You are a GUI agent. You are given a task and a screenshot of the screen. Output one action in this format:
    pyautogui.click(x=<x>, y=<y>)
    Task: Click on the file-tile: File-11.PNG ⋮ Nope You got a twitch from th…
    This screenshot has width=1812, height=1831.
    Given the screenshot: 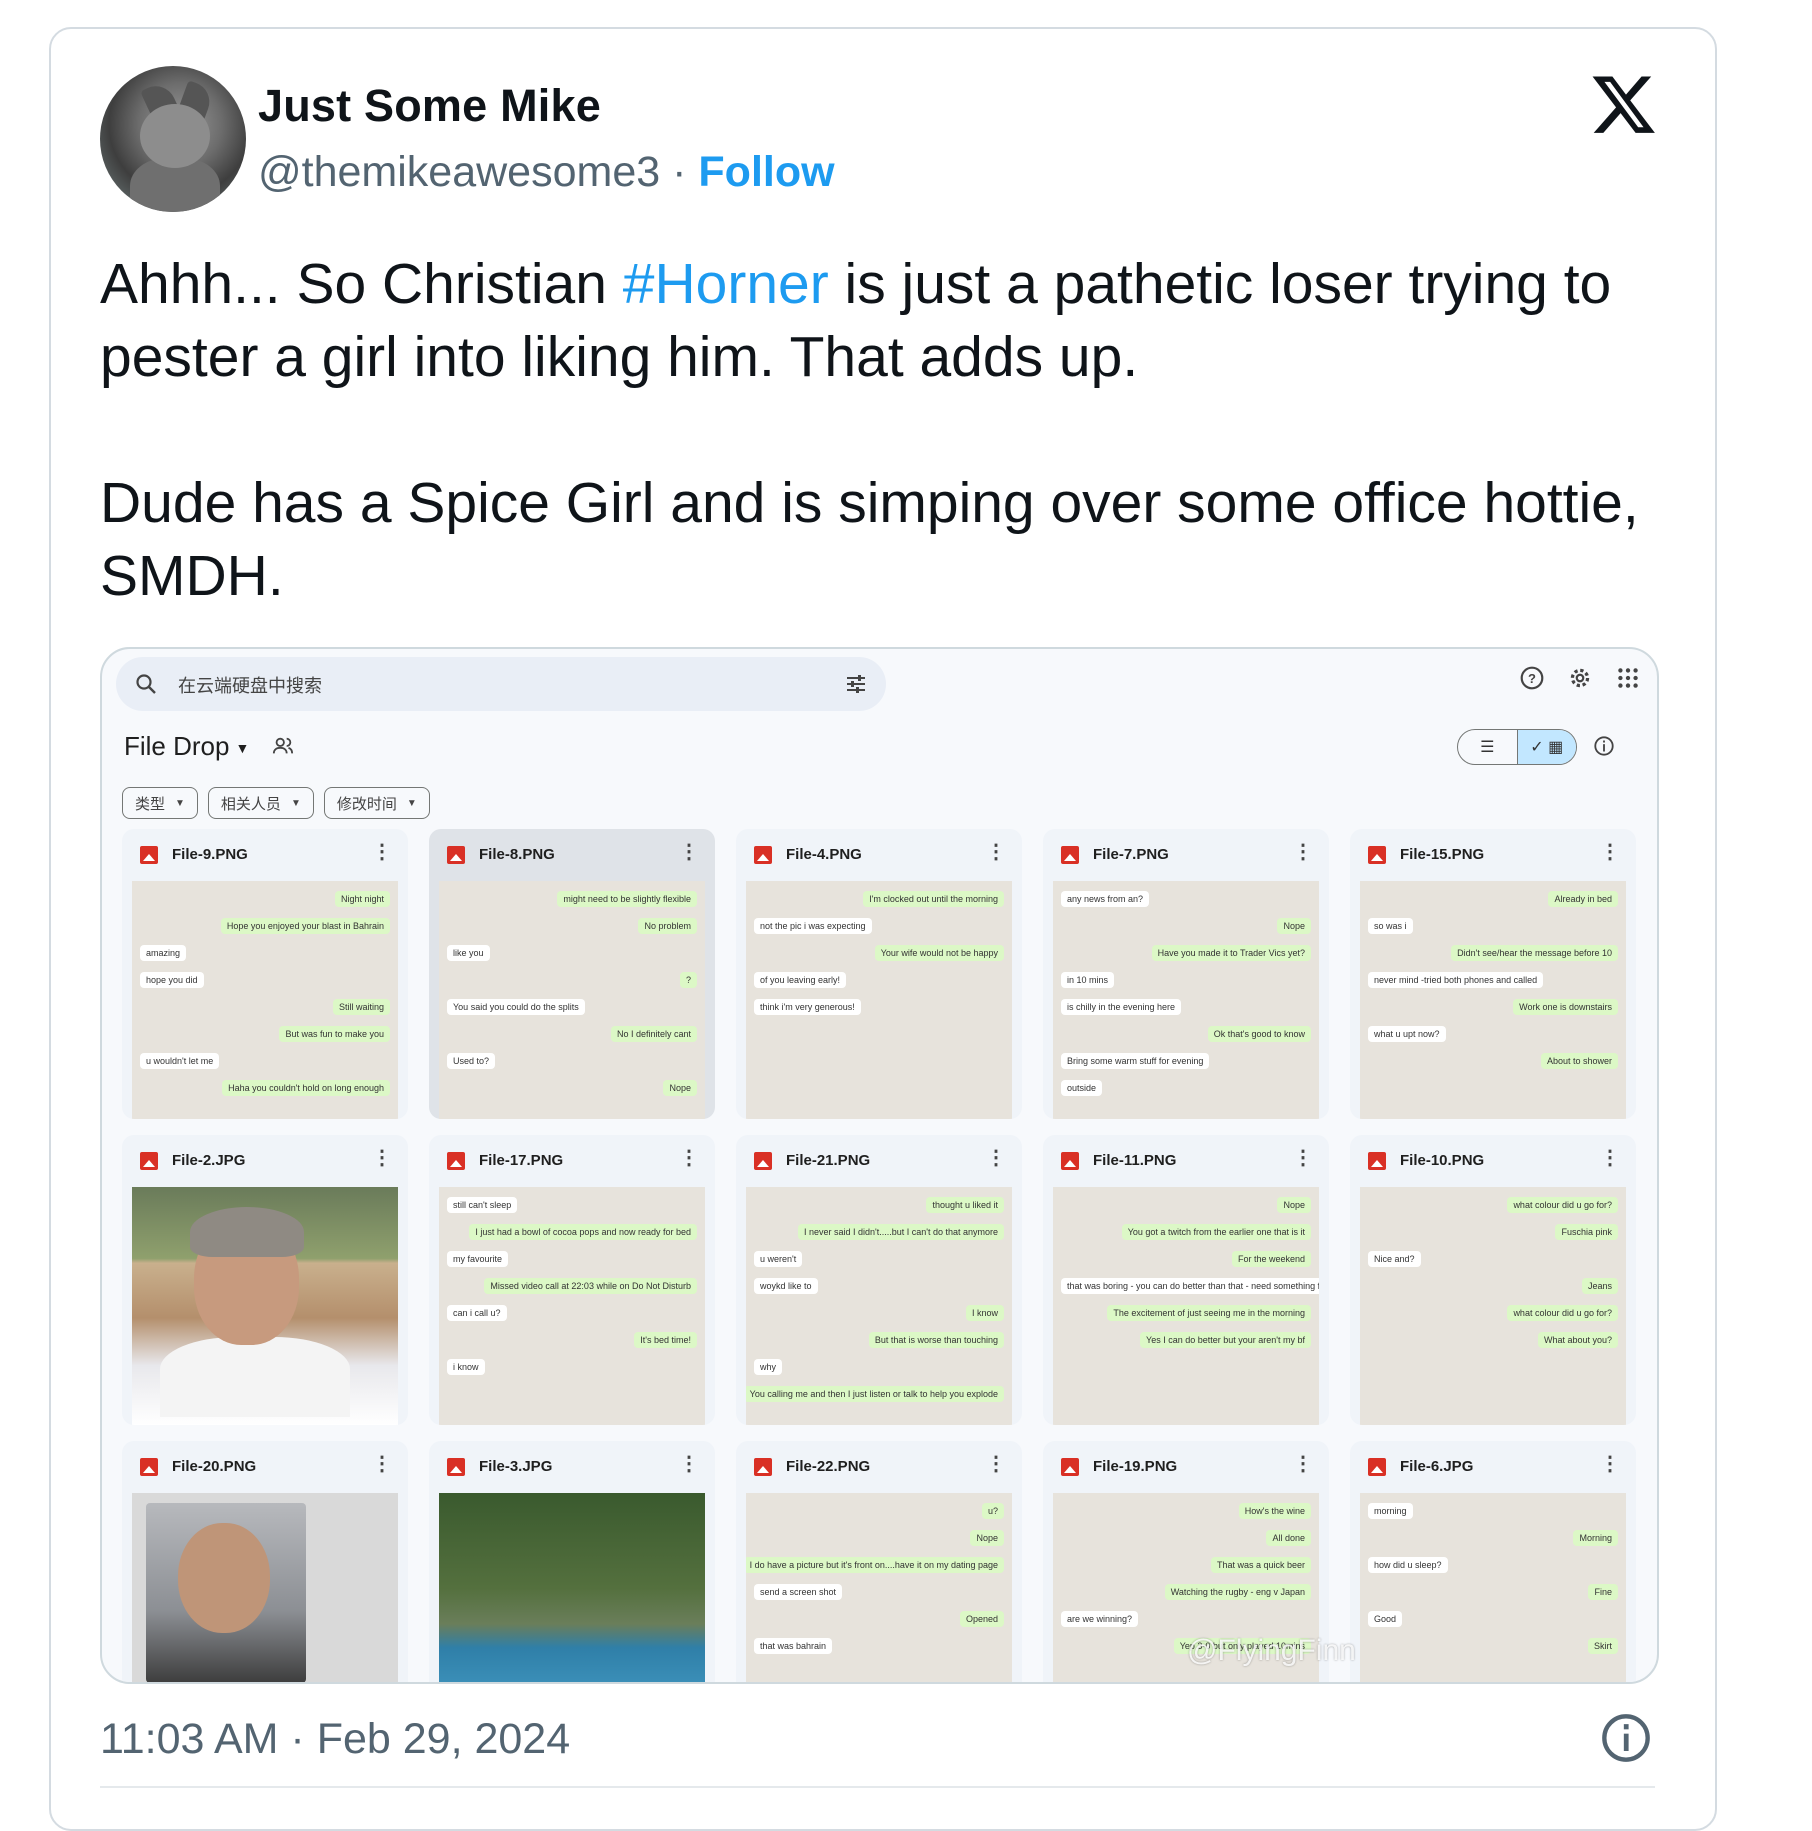 What is the action you would take?
    pyautogui.click(x=1186, y=1280)
    